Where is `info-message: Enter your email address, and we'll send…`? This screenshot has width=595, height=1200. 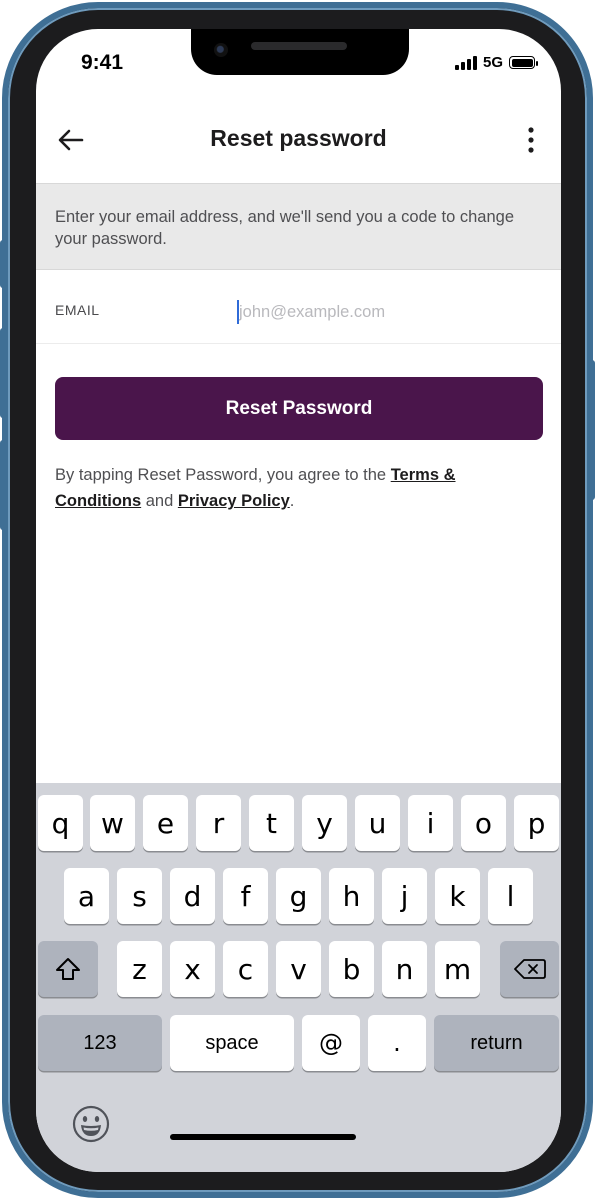
info-message: Enter your email address, and we'll send… is located at coordinates (298, 227).